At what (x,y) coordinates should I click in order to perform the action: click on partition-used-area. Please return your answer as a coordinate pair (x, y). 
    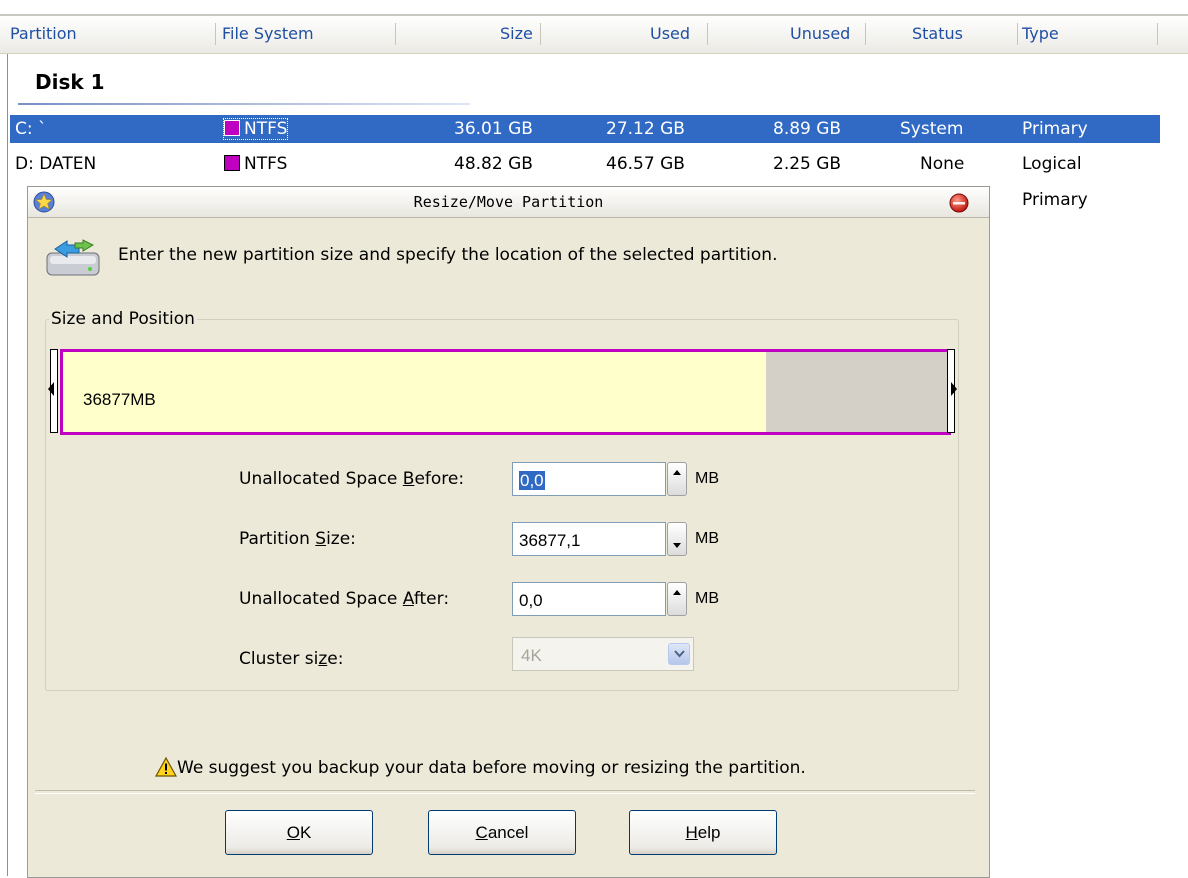
    Looking at the image, I should click on (414, 392).